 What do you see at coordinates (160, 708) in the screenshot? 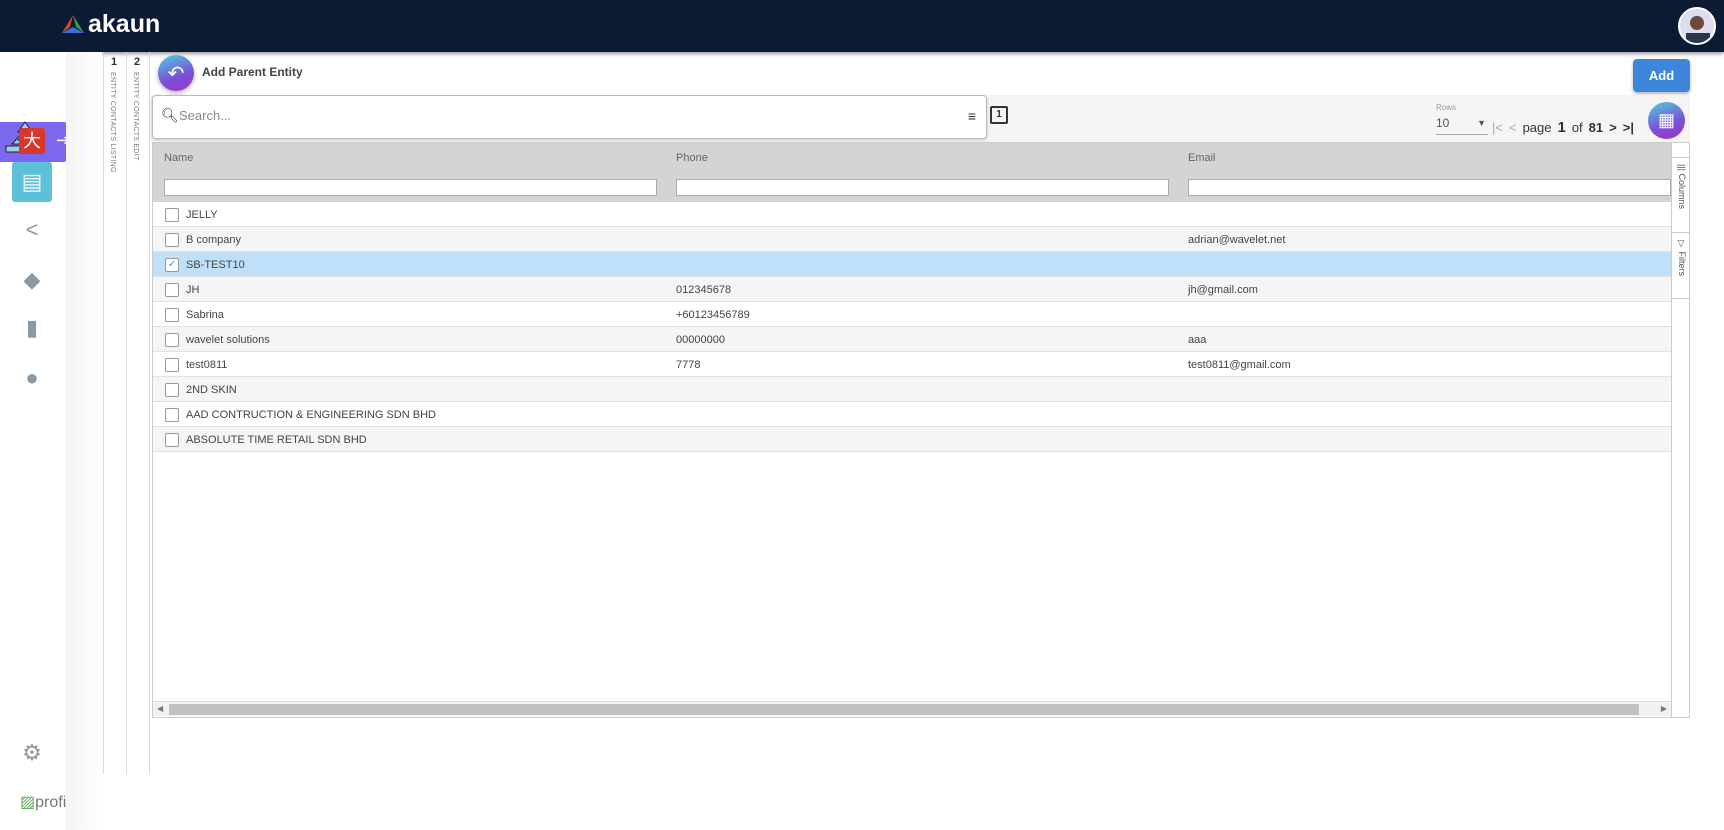
I see `scroll-left-icon: ◀` at bounding box center [160, 708].